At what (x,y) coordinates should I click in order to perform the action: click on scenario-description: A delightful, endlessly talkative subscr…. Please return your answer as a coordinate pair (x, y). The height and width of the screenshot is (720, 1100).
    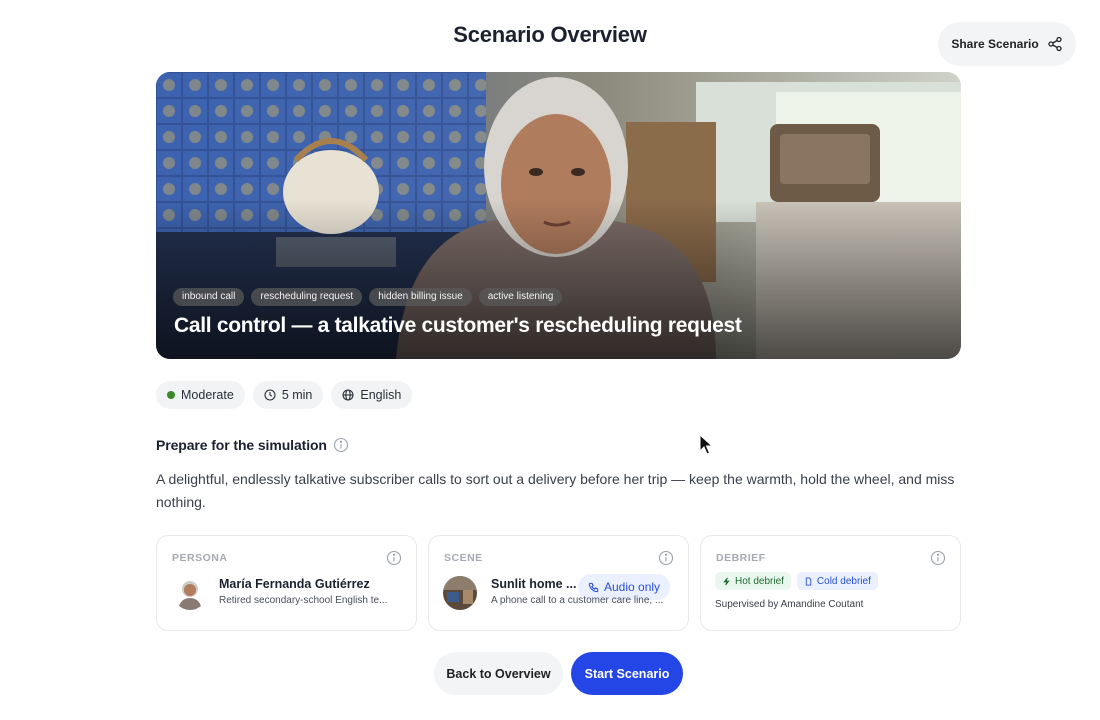
    Looking at the image, I should click on (555, 490).